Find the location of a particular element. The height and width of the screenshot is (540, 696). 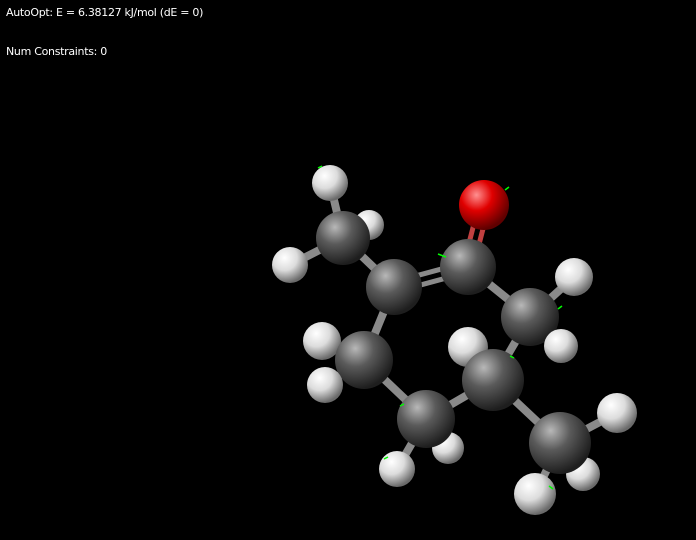

energy-readout: AutoOpt: E = 6.38127 kJ/mol (dE = 0) is located at coordinates (105, 12).